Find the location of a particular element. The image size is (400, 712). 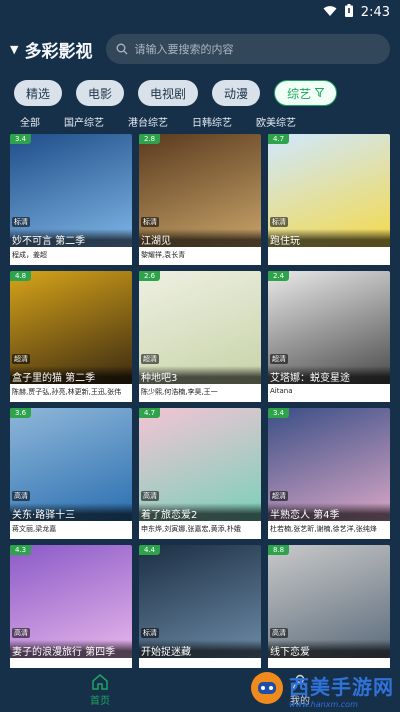

subtab-domestic: 国产综艺 is located at coordinates (84, 121).